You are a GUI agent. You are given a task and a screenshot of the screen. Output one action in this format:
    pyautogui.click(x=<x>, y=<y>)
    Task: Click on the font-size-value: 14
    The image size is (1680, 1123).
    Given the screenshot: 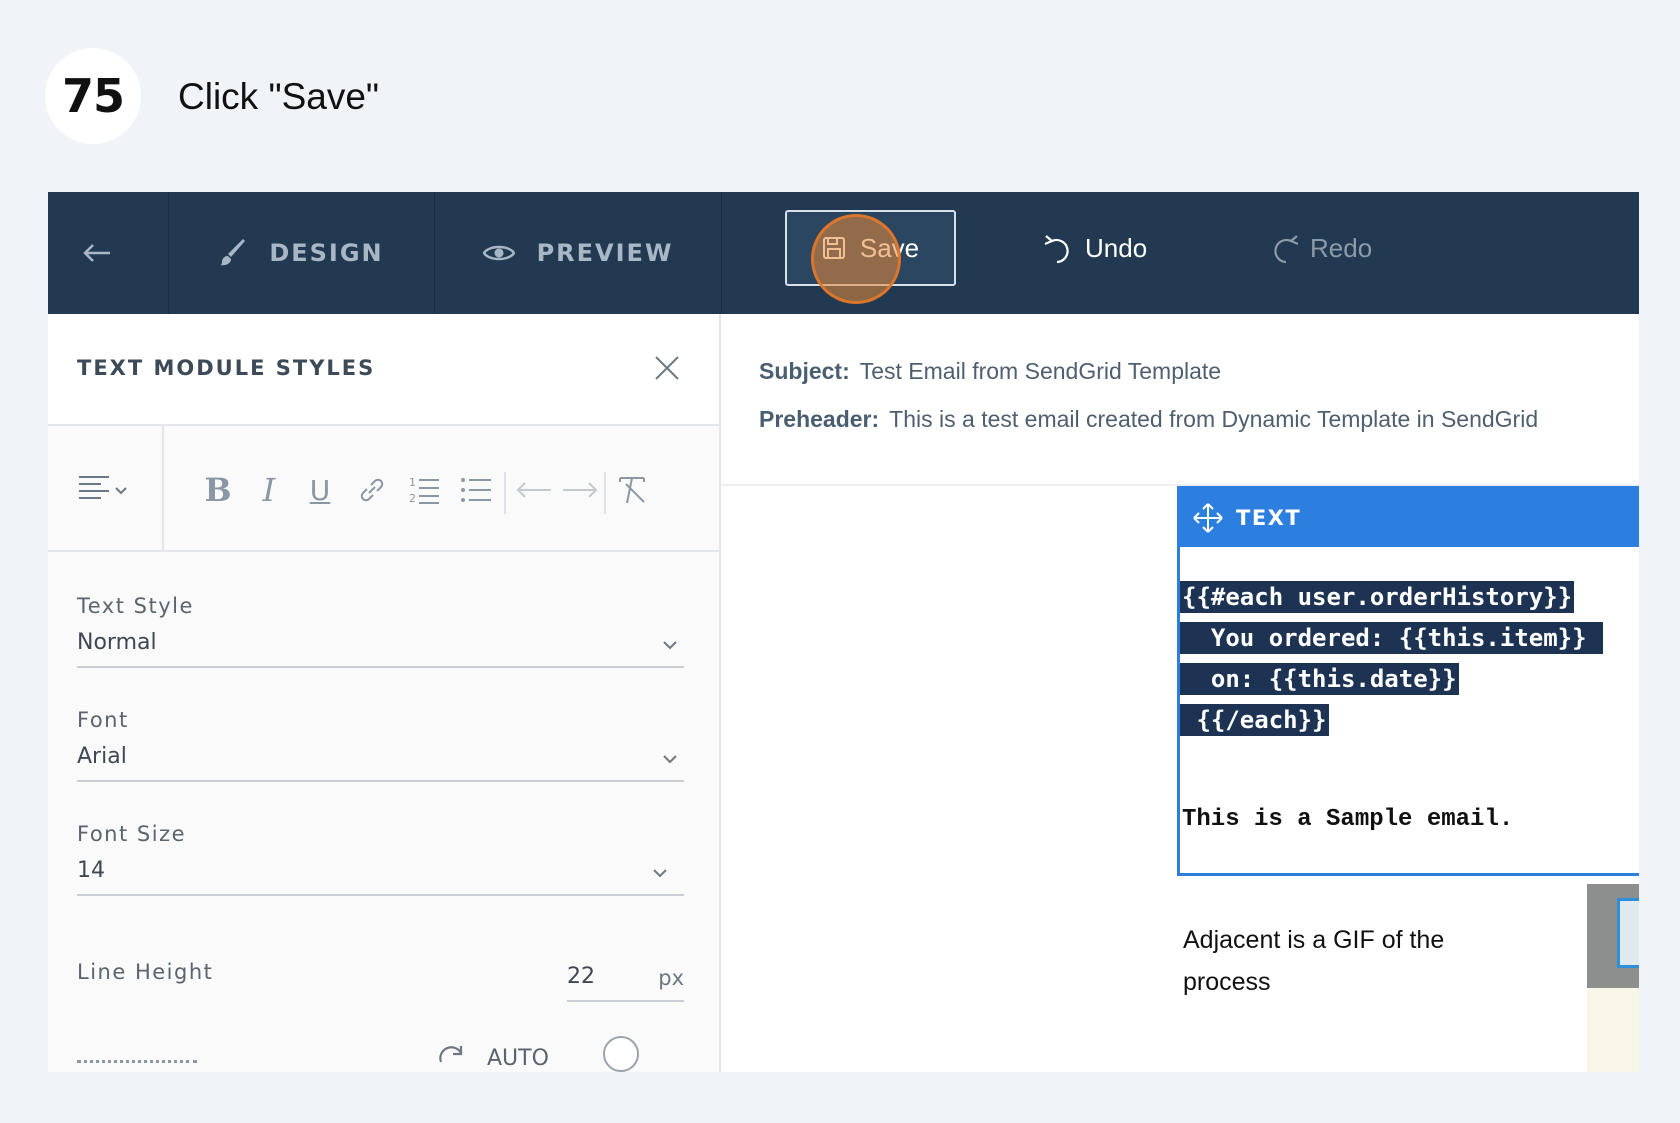 What is the action you would take?
    pyautogui.click(x=91, y=870)
    